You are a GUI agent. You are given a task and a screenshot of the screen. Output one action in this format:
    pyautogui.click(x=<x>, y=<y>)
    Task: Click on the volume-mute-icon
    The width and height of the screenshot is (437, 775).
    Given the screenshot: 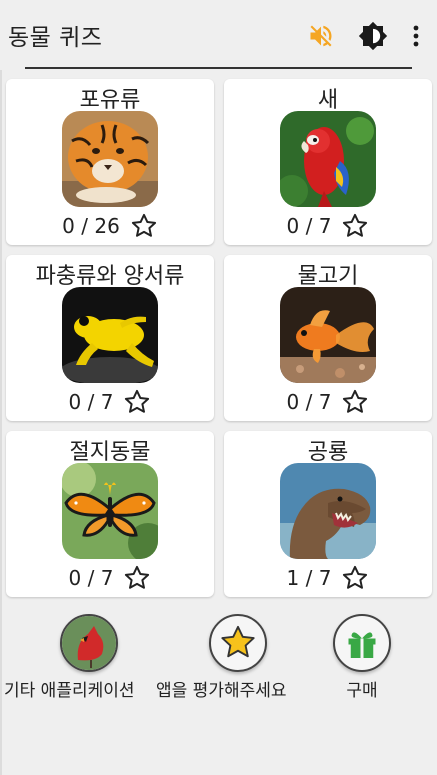 What is the action you would take?
    pyautogui.click(x=321, y=36)
    